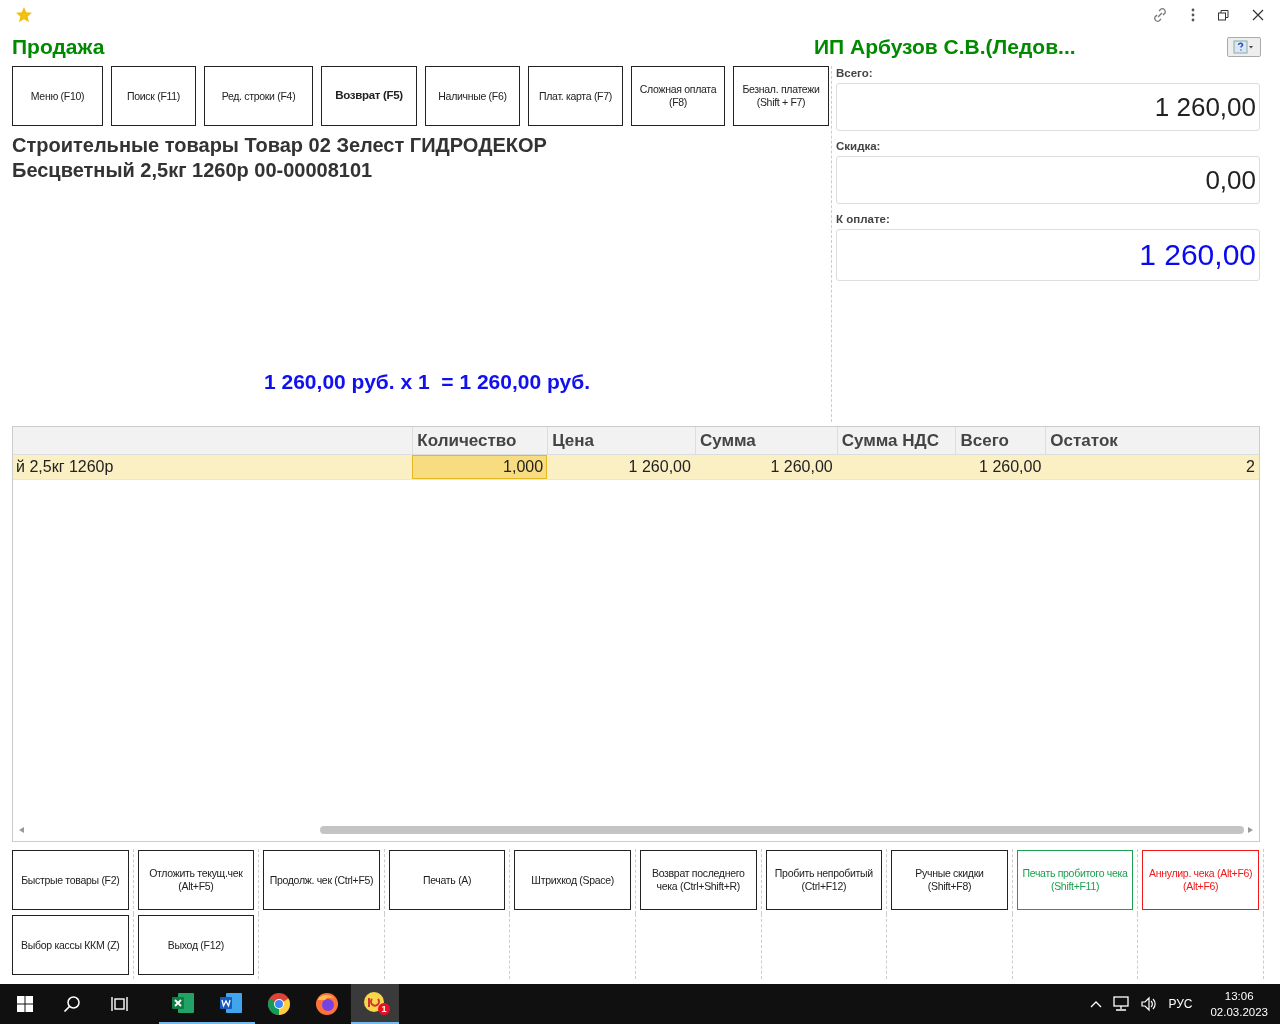 This screenshot has width=1280, height=1024. What do you see at coordinates (427, 382) in the screenshot?
I see `price-calculation: 1 260,00 руб. х 1 = 1 260,00 руб.` at bounding box center [427, 382].